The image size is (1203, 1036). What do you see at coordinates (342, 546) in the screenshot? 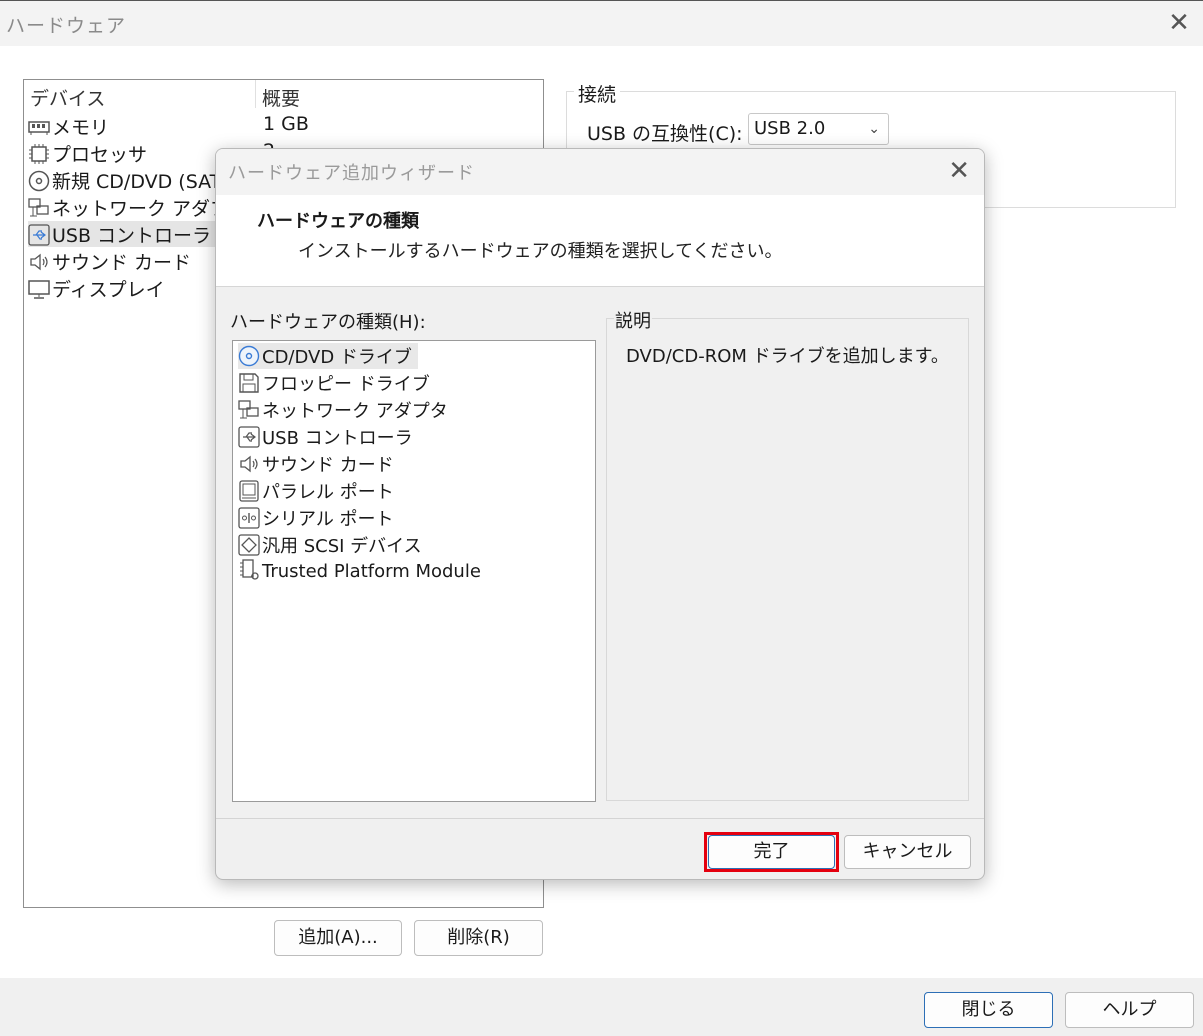
I see `hw-item-label: 汎用 SCSI デバイス` at bounding box center [342, 546].